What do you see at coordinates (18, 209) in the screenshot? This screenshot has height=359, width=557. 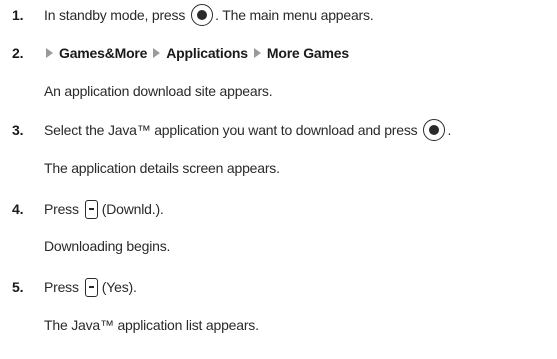 I see `step-number: 4.` at bounding box center [18, 209].